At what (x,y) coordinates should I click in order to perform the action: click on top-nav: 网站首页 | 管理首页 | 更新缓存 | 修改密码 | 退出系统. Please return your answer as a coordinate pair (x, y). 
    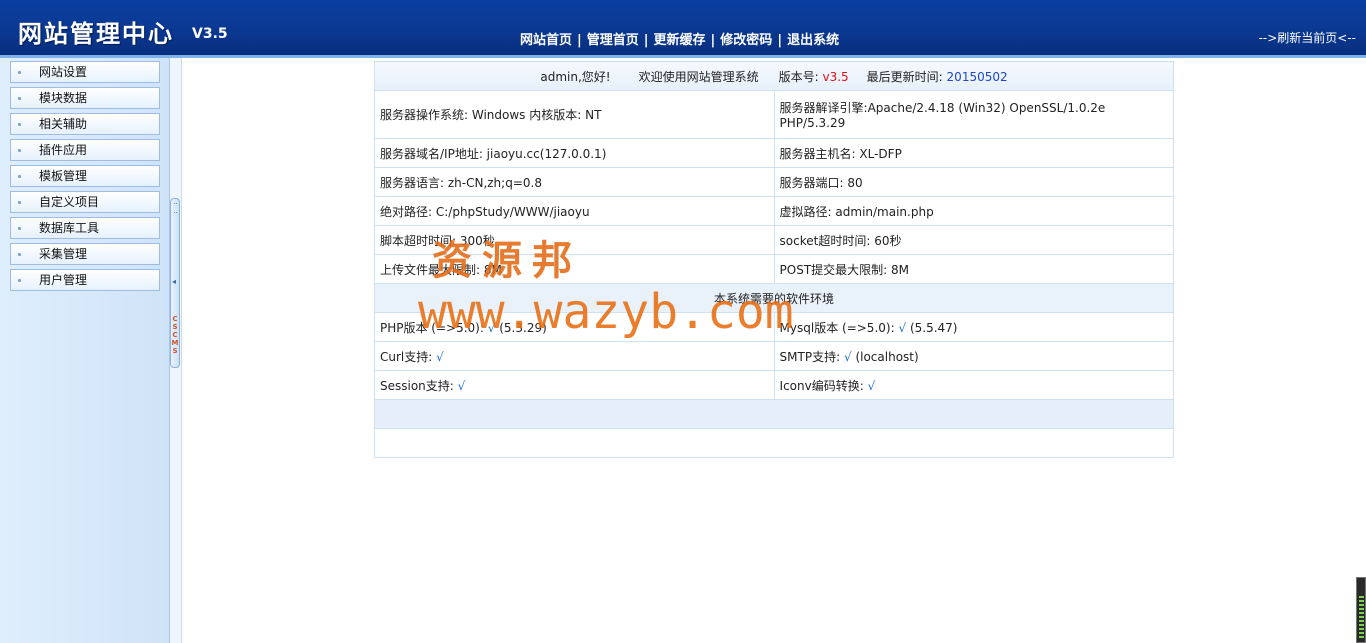
    Looking at the image, I should click on (679, 38).